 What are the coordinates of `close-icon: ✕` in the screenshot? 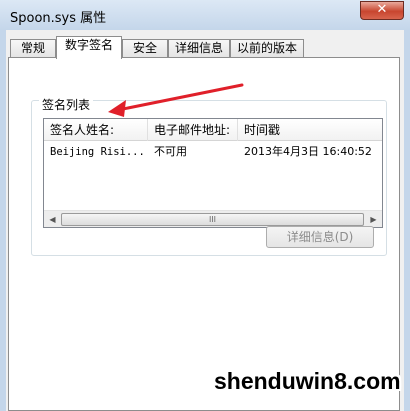 It's located at (382, 9).